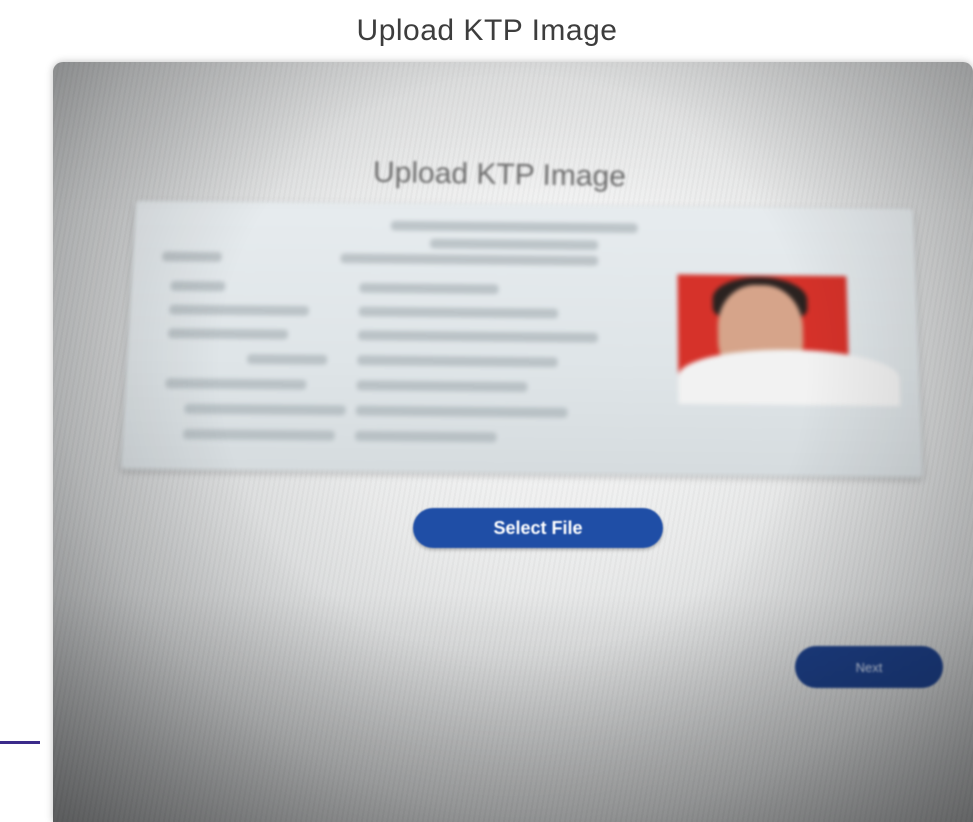  What do you see at coordinates (487, 30) in the screenshot?
I see `page-title: Upload KTP Image` at bounding box center [487, 30].